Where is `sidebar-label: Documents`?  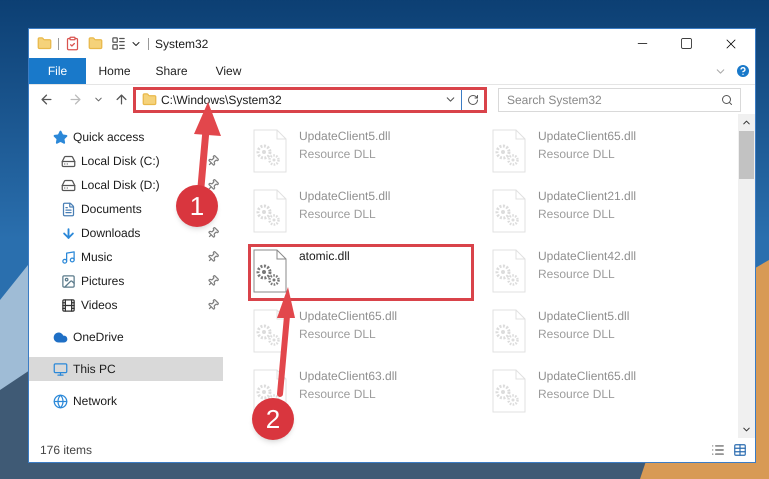
sidebar-label: Documents is located at coordinates (111, 209).